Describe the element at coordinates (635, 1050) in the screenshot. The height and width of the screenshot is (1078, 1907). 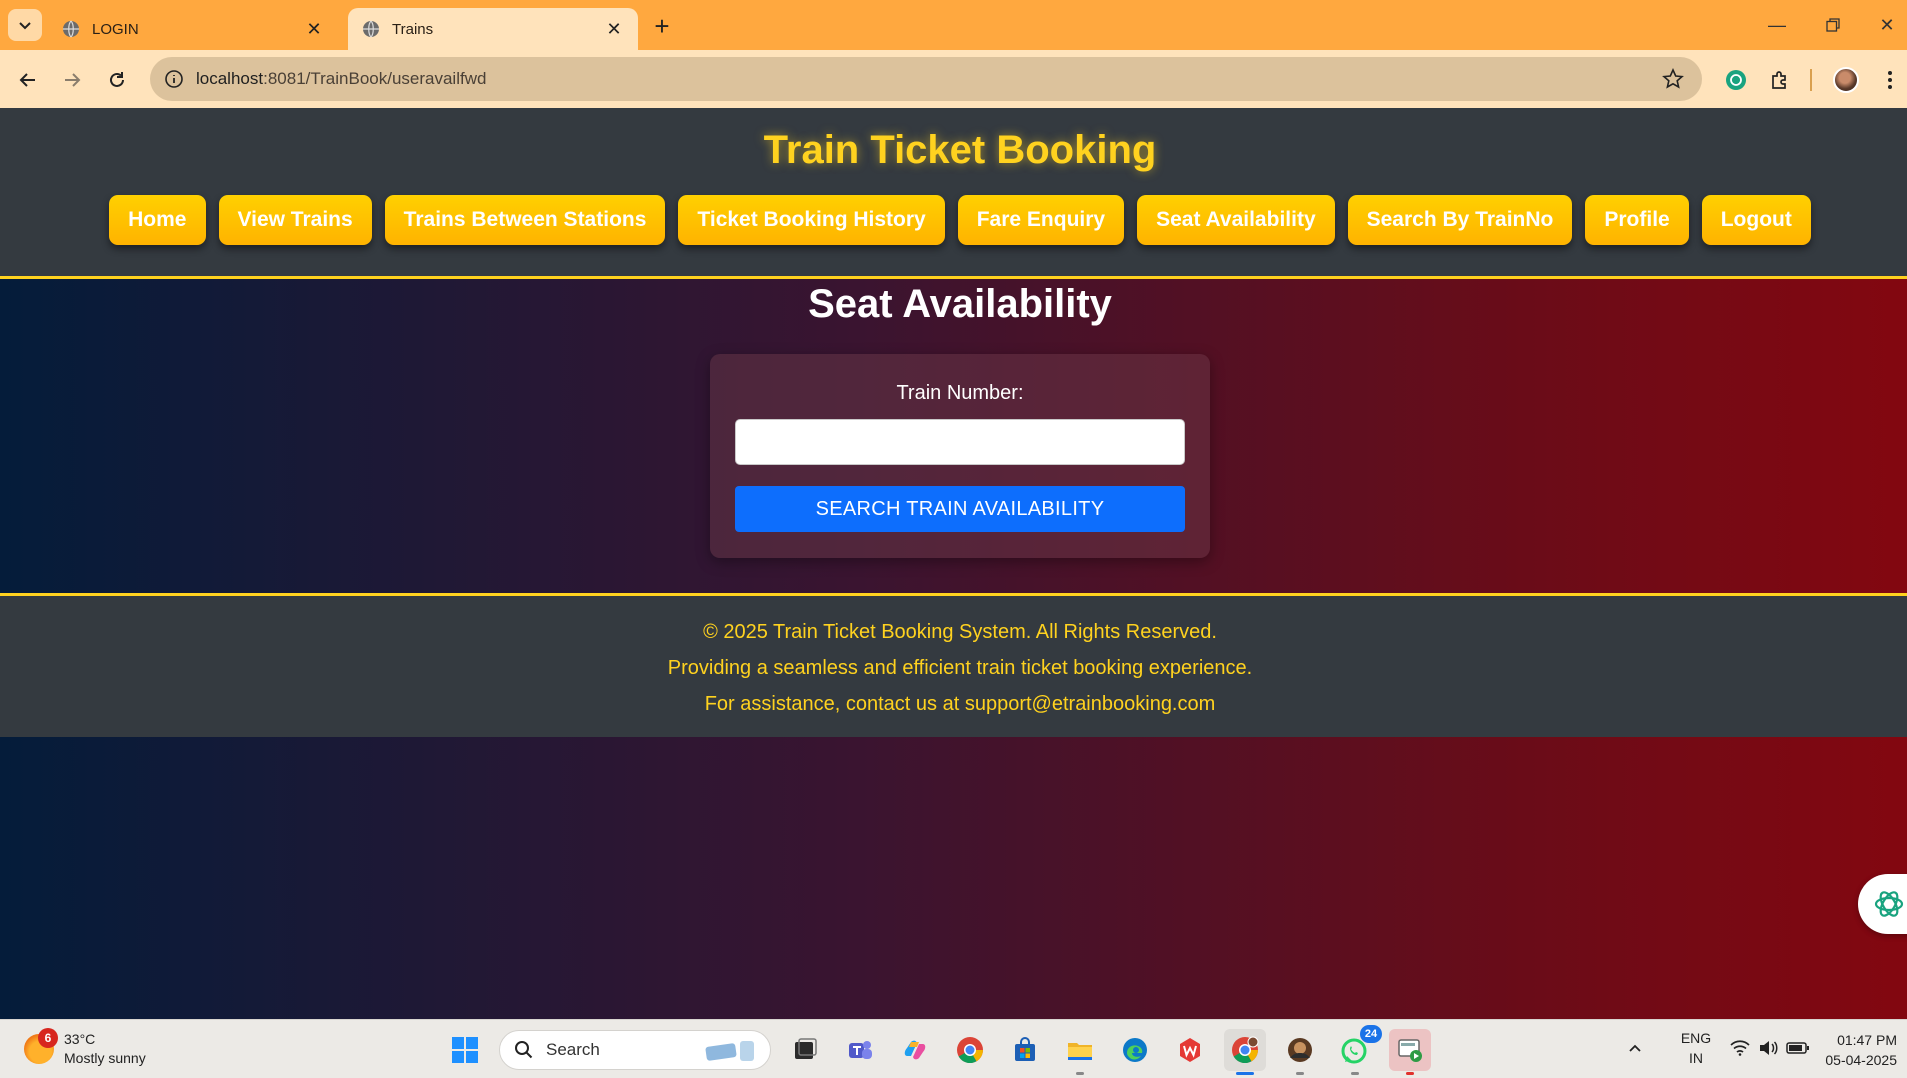
I see `taskbar-search-box: Search` at that location.